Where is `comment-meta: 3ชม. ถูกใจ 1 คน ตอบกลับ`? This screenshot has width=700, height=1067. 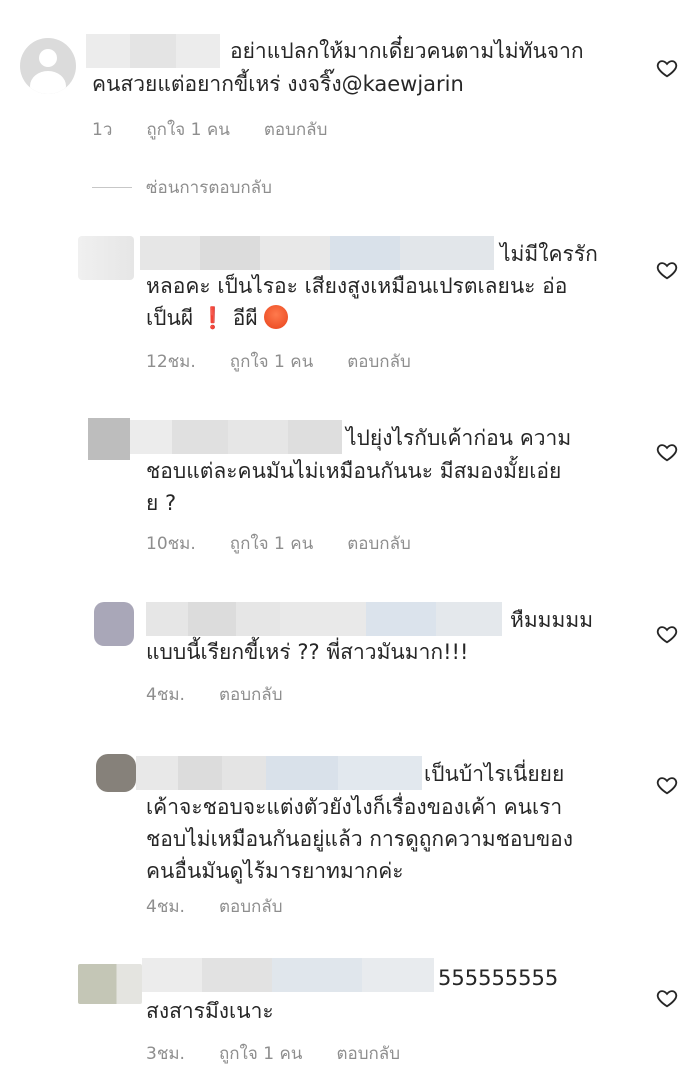 comment-meta: 3ชม. ถูกใจ 1 คน ตอบกลับ is located at coordinates (273, 1053).